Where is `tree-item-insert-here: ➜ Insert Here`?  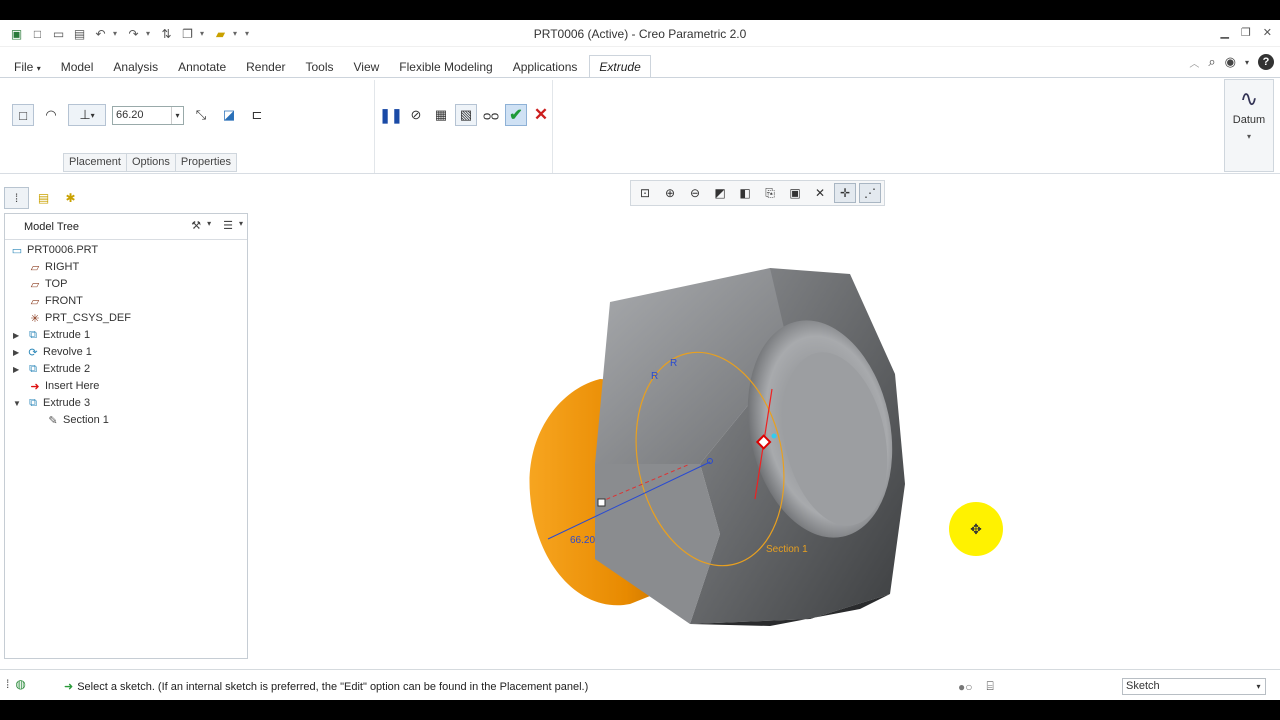 tree-item-insert-here: ➜ Insert Here is located at coordinates (63, 386).